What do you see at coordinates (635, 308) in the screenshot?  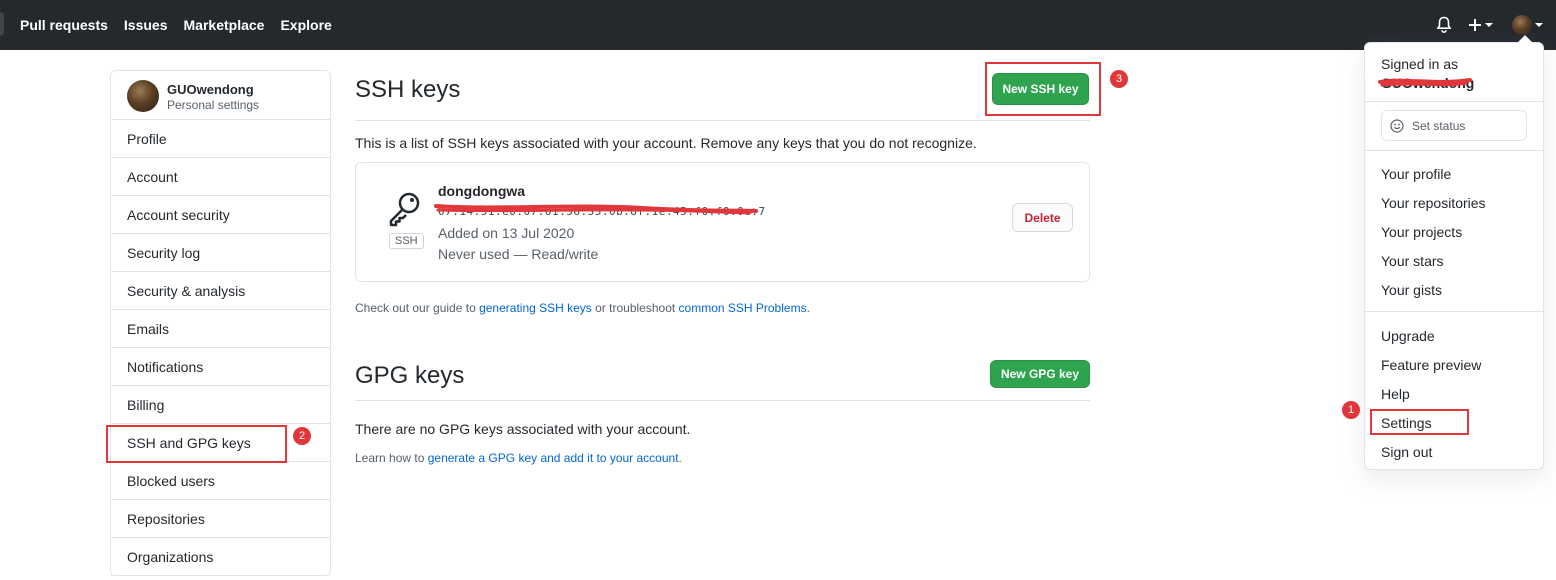 I see `guide-middle: or troubleshoot` at bounding box center [635, 308].